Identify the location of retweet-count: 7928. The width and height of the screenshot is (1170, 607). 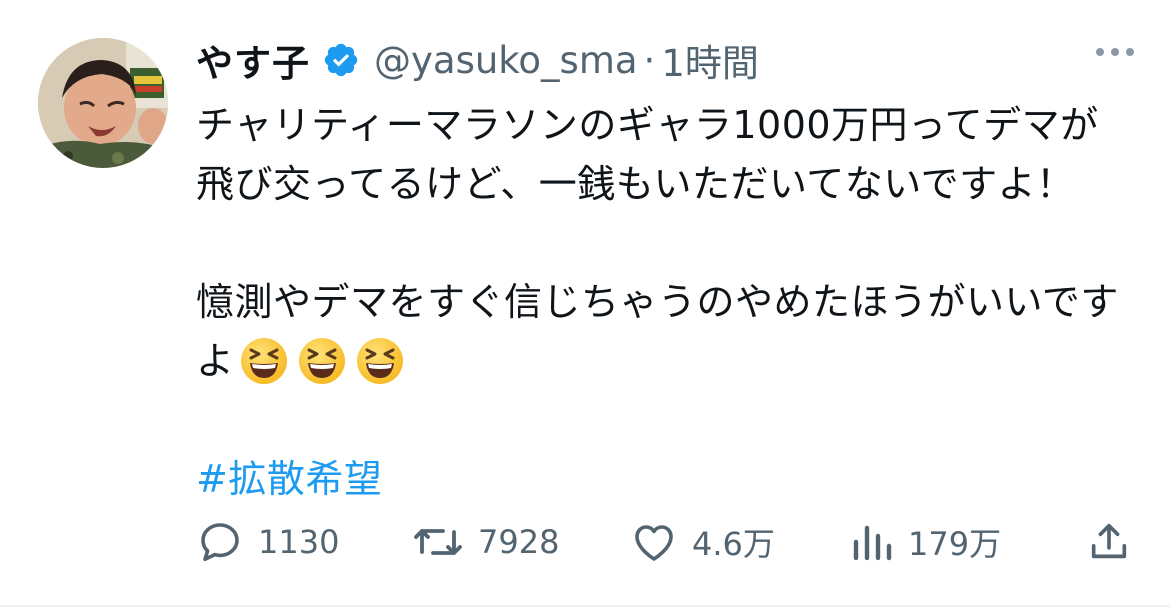
(519, 542).